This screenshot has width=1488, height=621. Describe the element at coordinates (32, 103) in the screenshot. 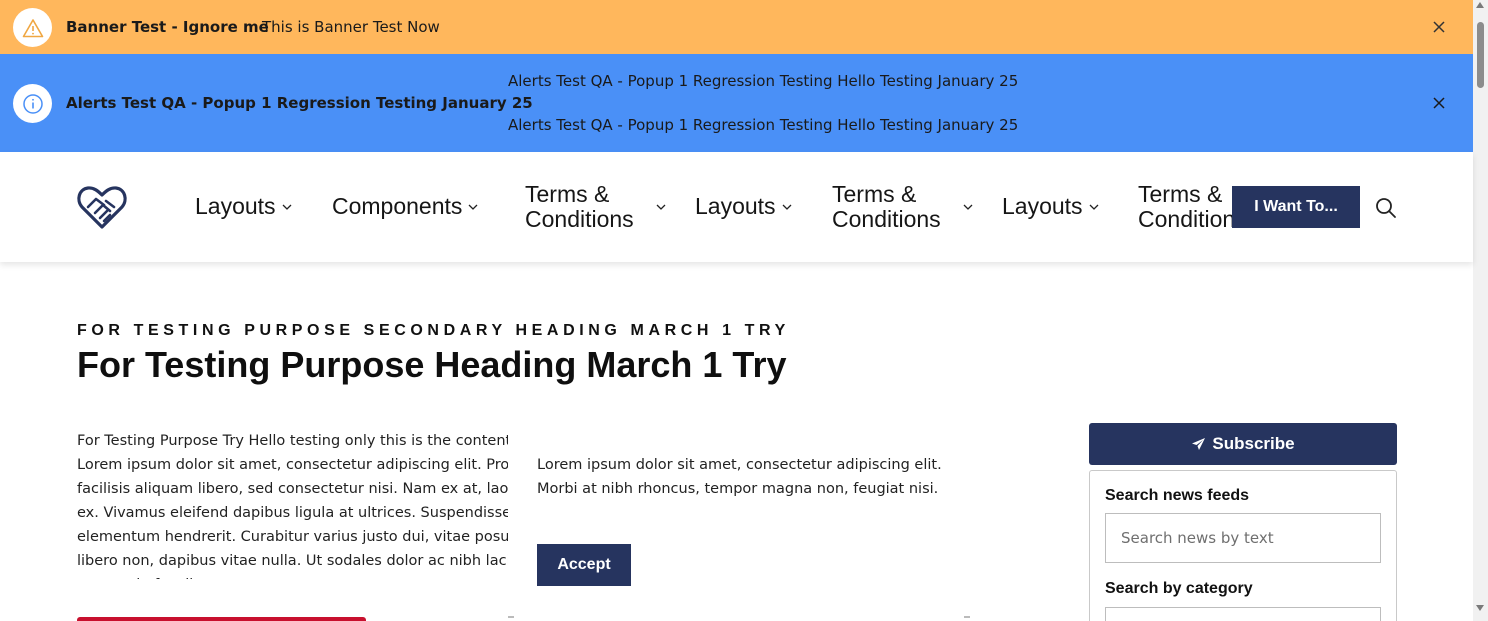

I see `info-icon` at that location.